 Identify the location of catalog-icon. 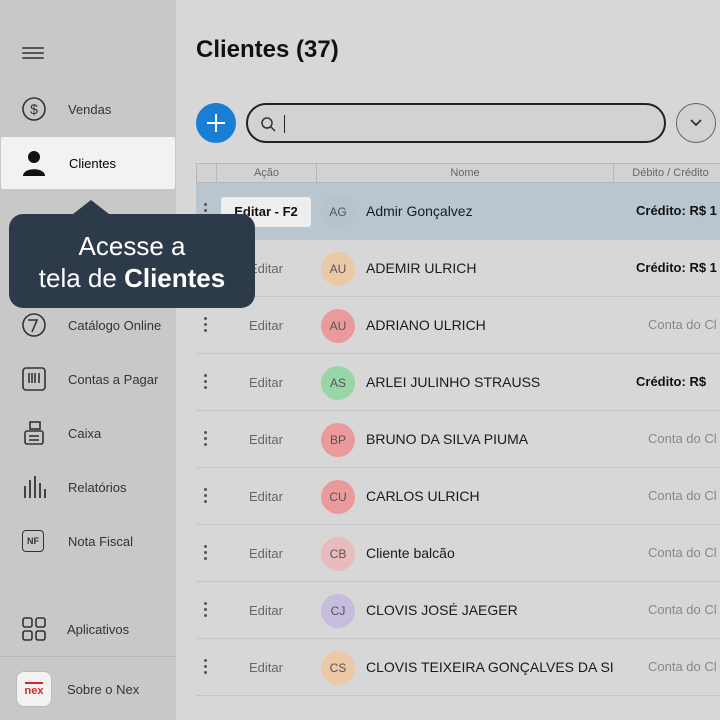
(34, 325).